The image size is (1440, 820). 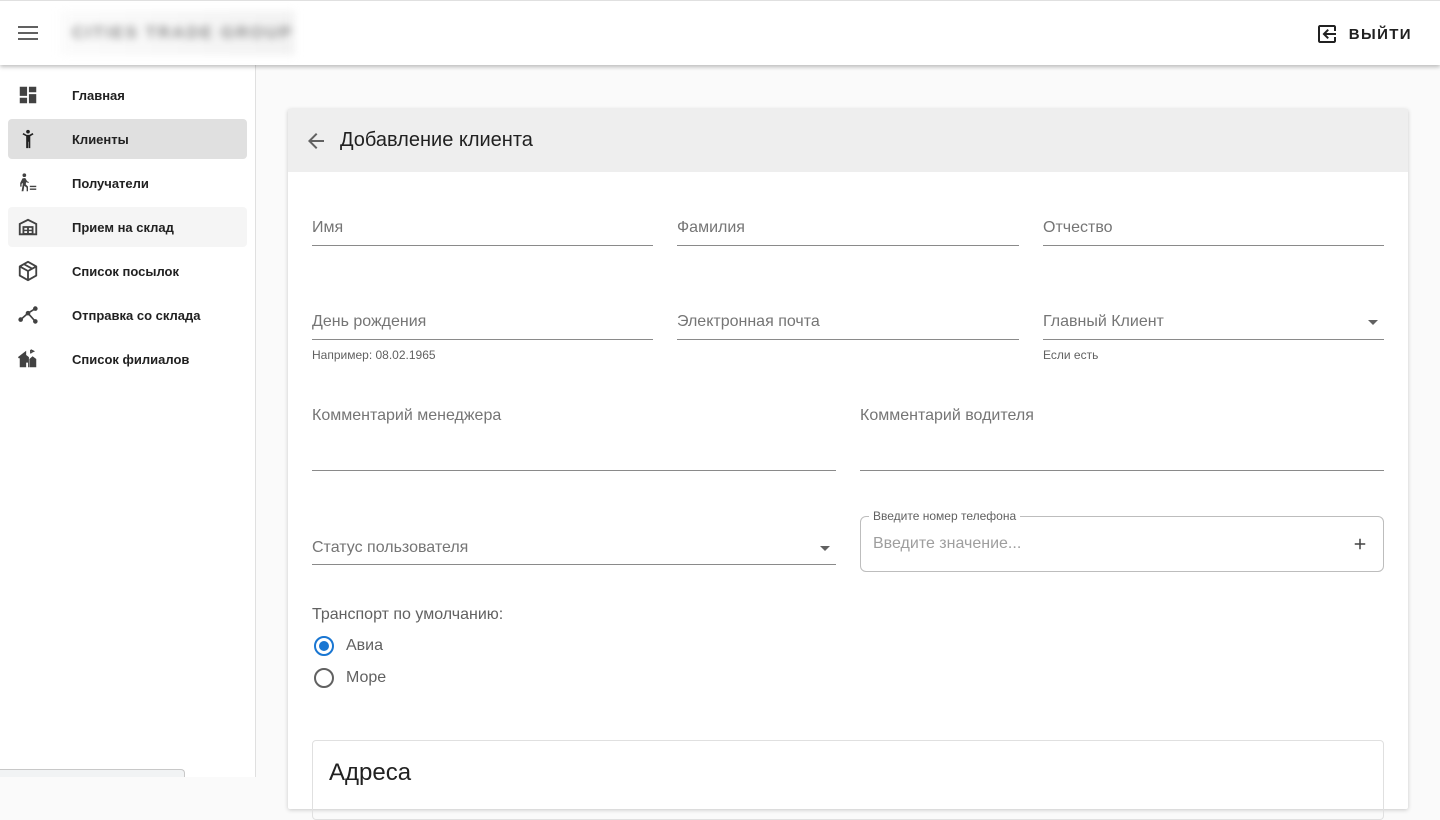 I want to click on brand-logo: CITIES TRADE GROUP, so click(x=177, y=33).